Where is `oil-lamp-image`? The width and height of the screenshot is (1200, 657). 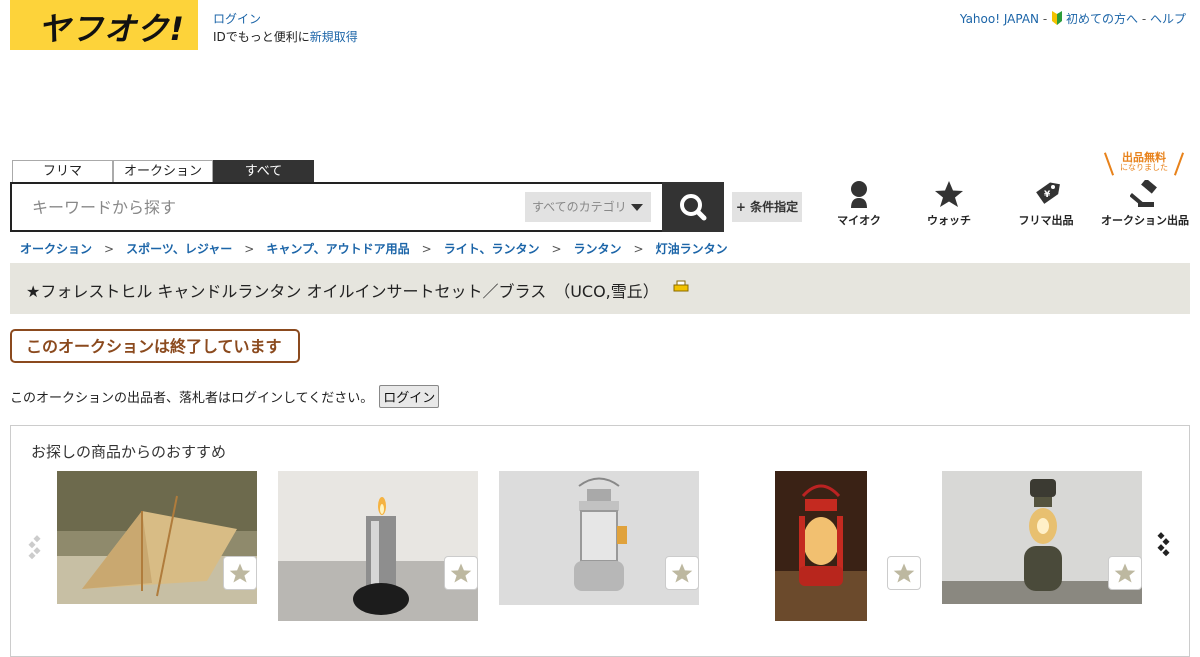
oil-lamp-image is located at coordinates (378, 546).